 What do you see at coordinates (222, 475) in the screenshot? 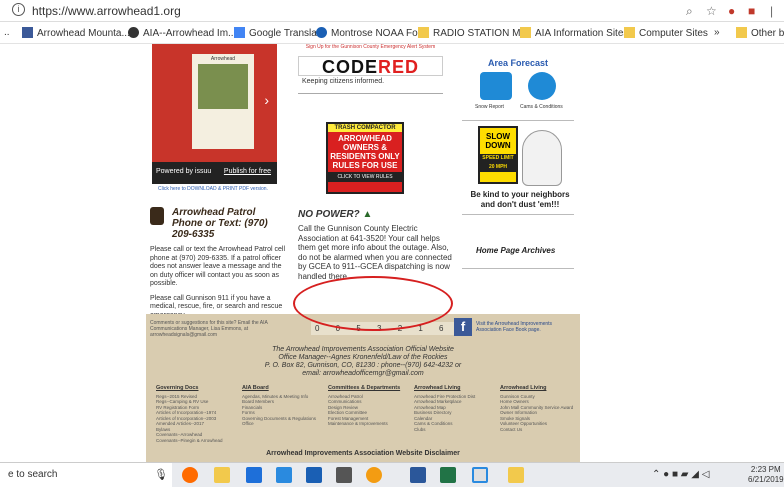
I see `file-explorer-icon` at bounding box center [222, 475].